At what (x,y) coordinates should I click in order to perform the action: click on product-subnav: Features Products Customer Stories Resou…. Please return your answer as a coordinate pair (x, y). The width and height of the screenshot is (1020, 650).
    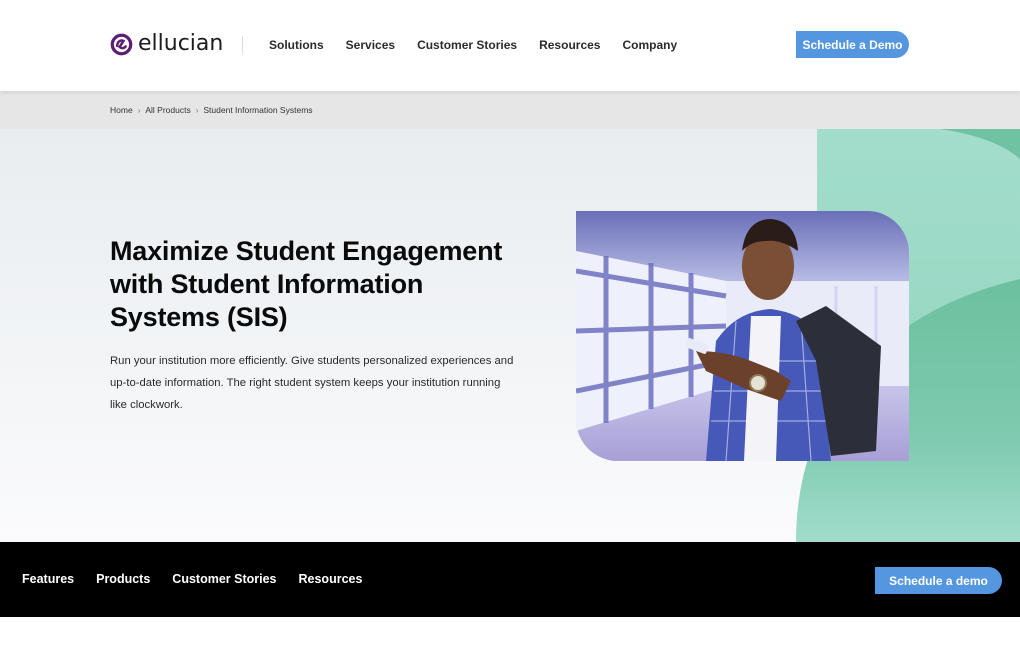
    Looking at the image, I should click on (510, 579).